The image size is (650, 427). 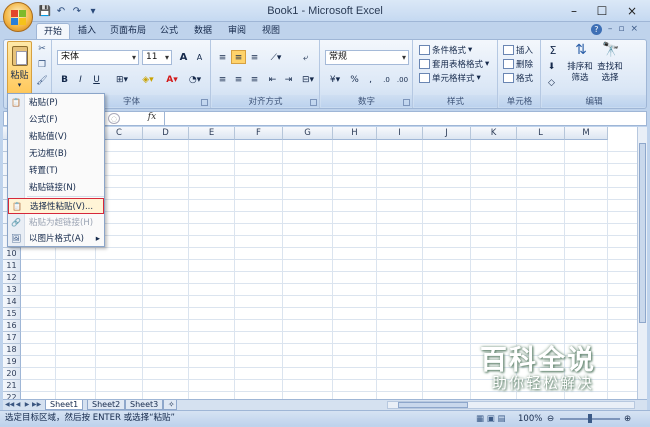 What do you see at coordinates (12, 290) in the screenshot?
I see `row-header: 13` at bounding box center [12, 290].